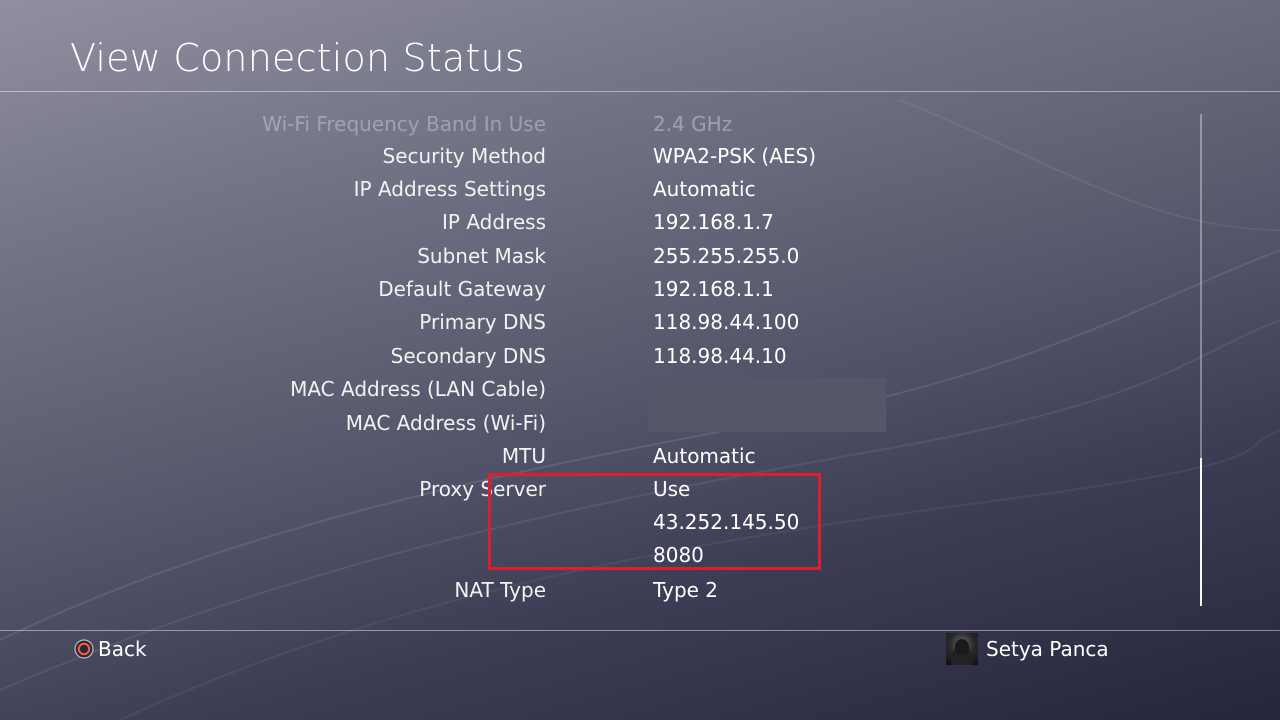 Image resolution: width=1280 pixels, height=720 pixels. I want to click on circle-button-icon, so click(84, 649).